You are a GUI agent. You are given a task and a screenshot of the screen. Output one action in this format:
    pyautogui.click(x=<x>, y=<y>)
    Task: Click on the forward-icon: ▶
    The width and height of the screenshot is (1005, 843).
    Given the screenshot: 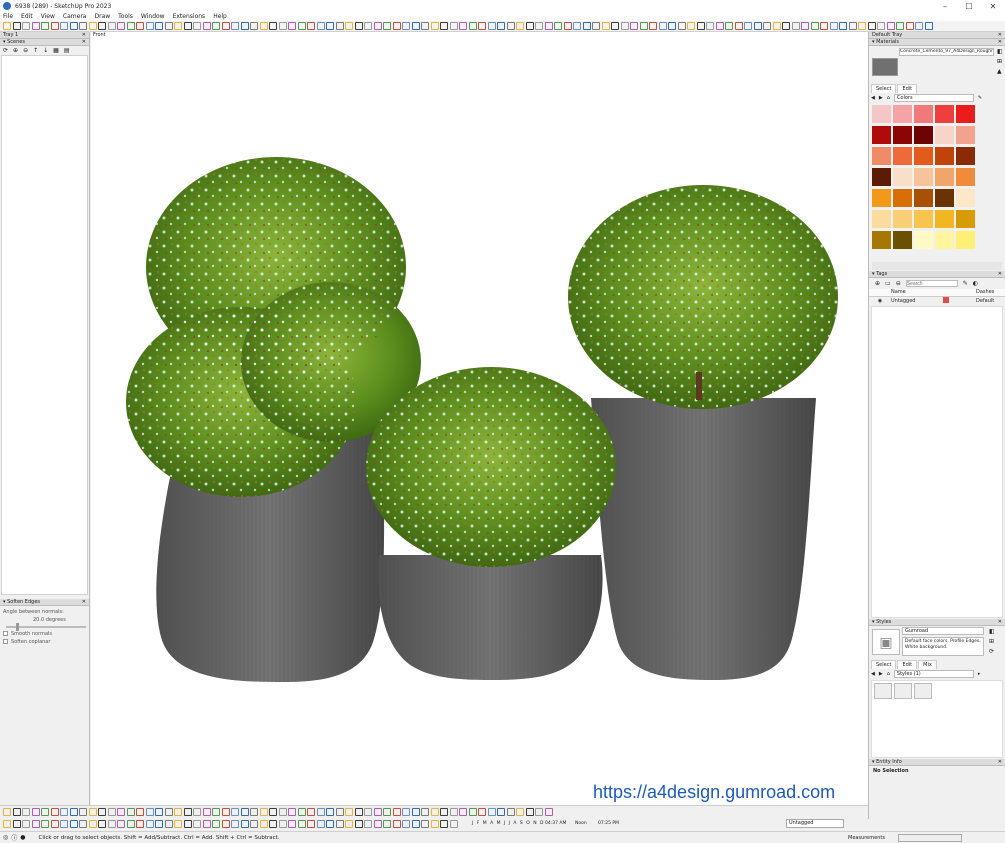 What is the action you would take?
    pyautogui.click(x=881, y=98)
    